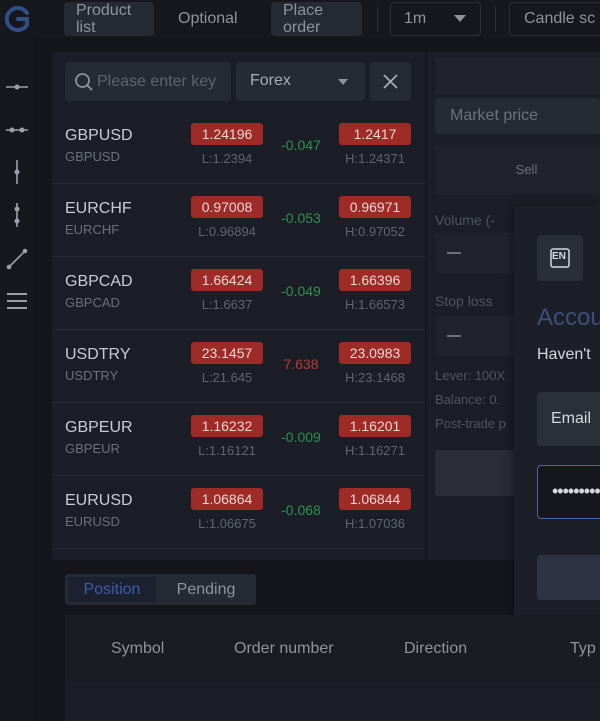 Image resolution: width=600 pixels, height=721 pixels. I want to click on ask-price: 1.66396, so click(375, 280).